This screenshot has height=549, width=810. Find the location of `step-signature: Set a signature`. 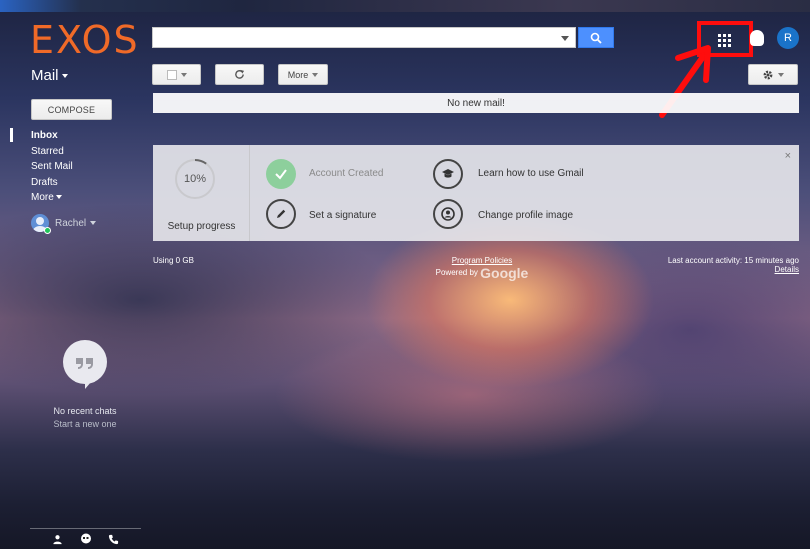

step-signature: Set a signature is located at coordinates (342, 215).